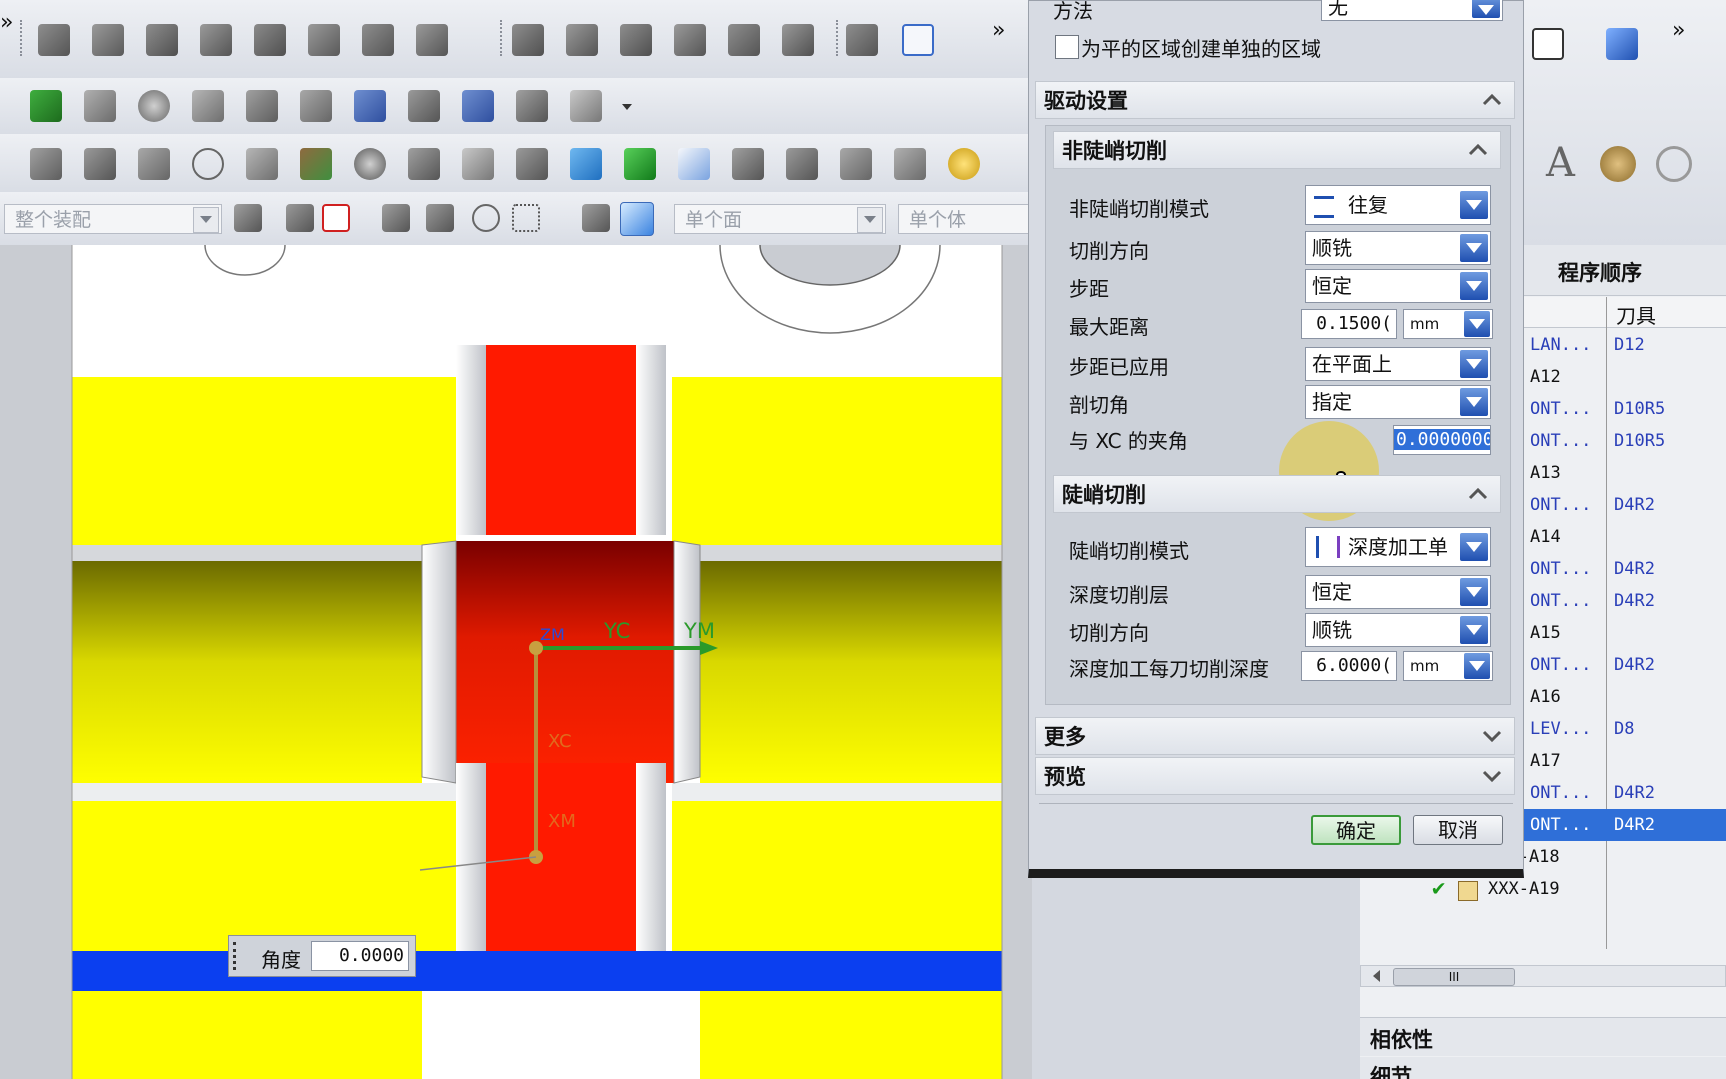 The image size is (1726, 1079). Describe the element at coordinates (154, 106) in the screenshot. I see `sheep-icon` at that location.